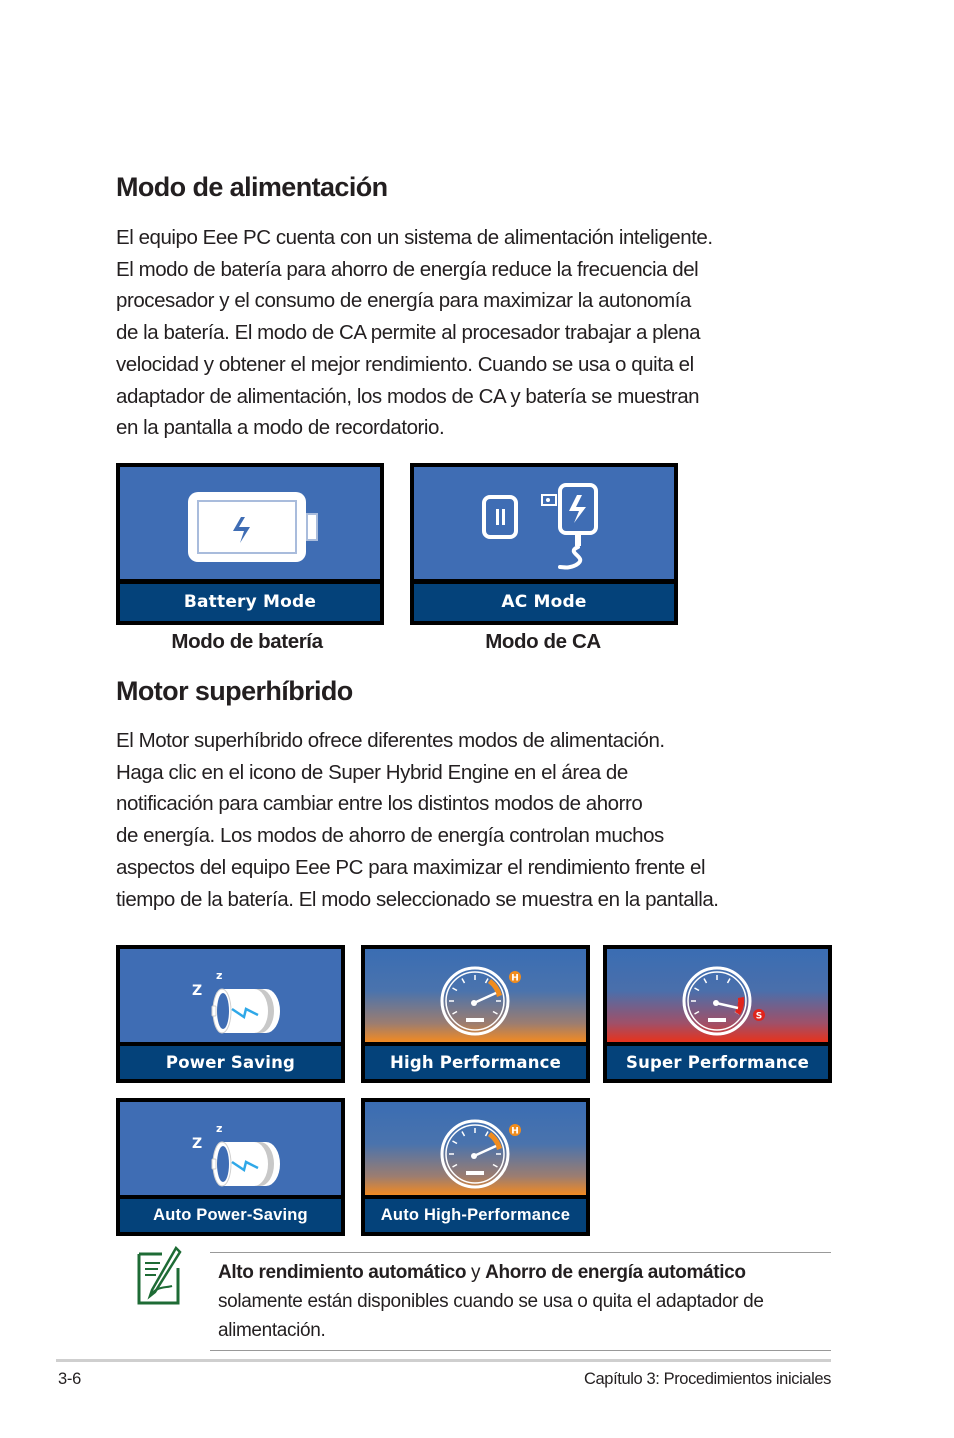 Image resolution: width=954 pixels, height=1438 pixels. Describe the element at coordinates (252, 187) in the screenshot. I see `section-title-power-mode: Modo de alimentación` at that location.